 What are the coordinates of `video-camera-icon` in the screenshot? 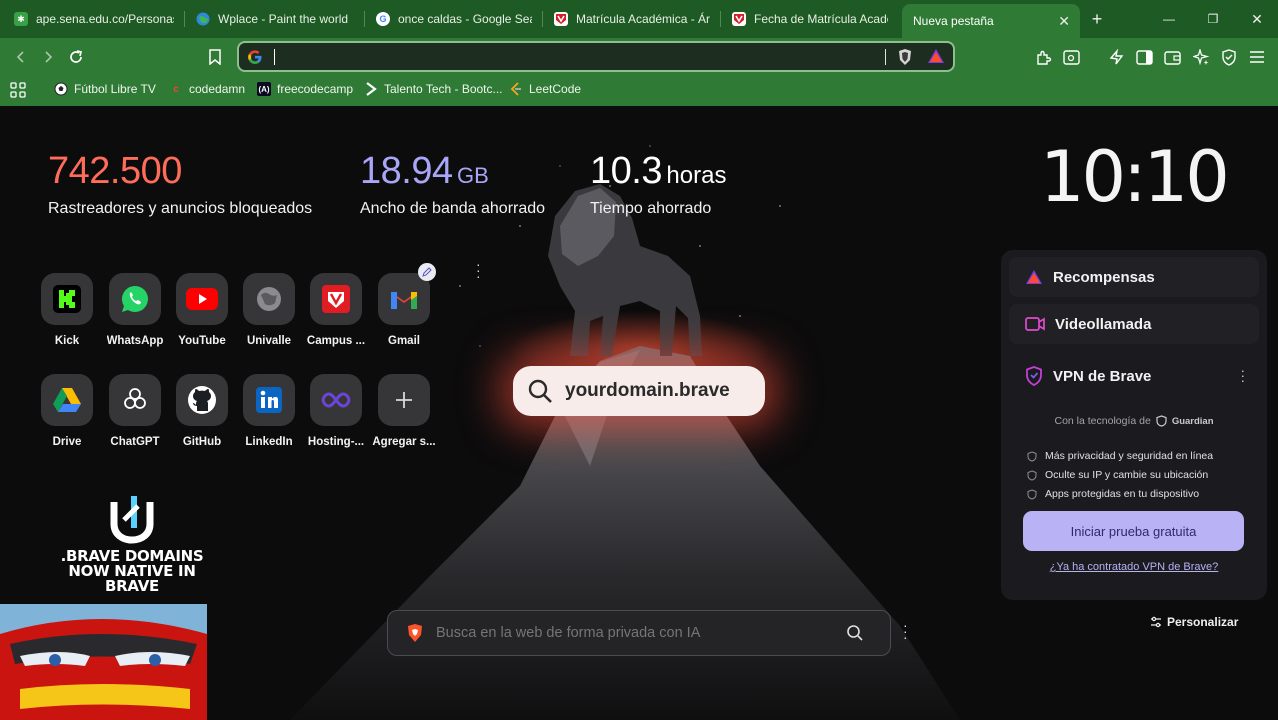 It's located at (1035, 324).